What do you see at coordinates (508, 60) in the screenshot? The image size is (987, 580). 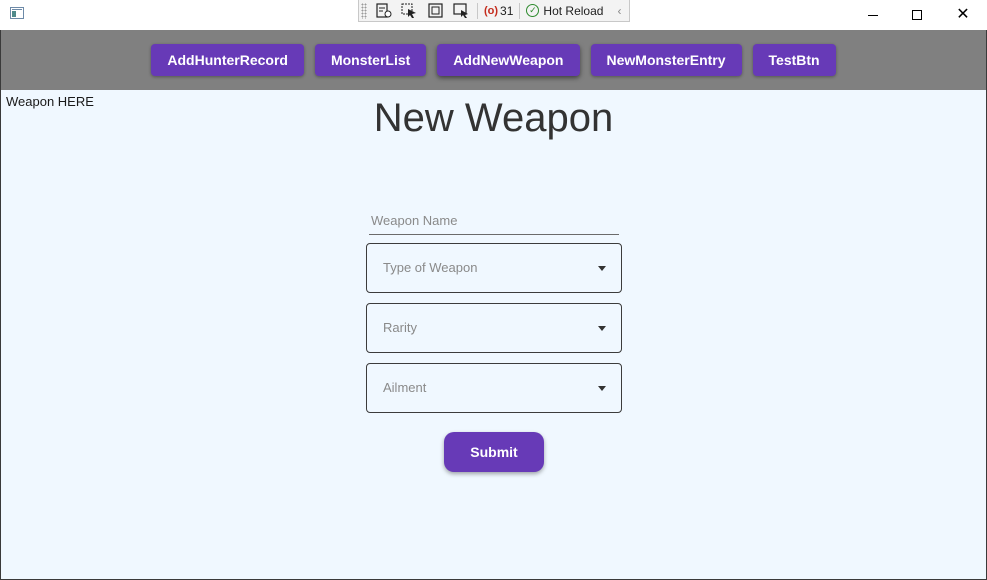 I see `add-new-weapon-button: AddNewWeapon` at bounding box center [508, 60].